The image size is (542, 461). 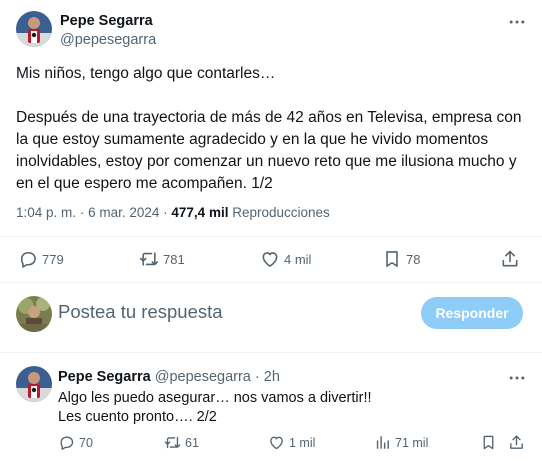 I want to click on reply-author-handle: @pepesegarra, so click(x=203, y=377).